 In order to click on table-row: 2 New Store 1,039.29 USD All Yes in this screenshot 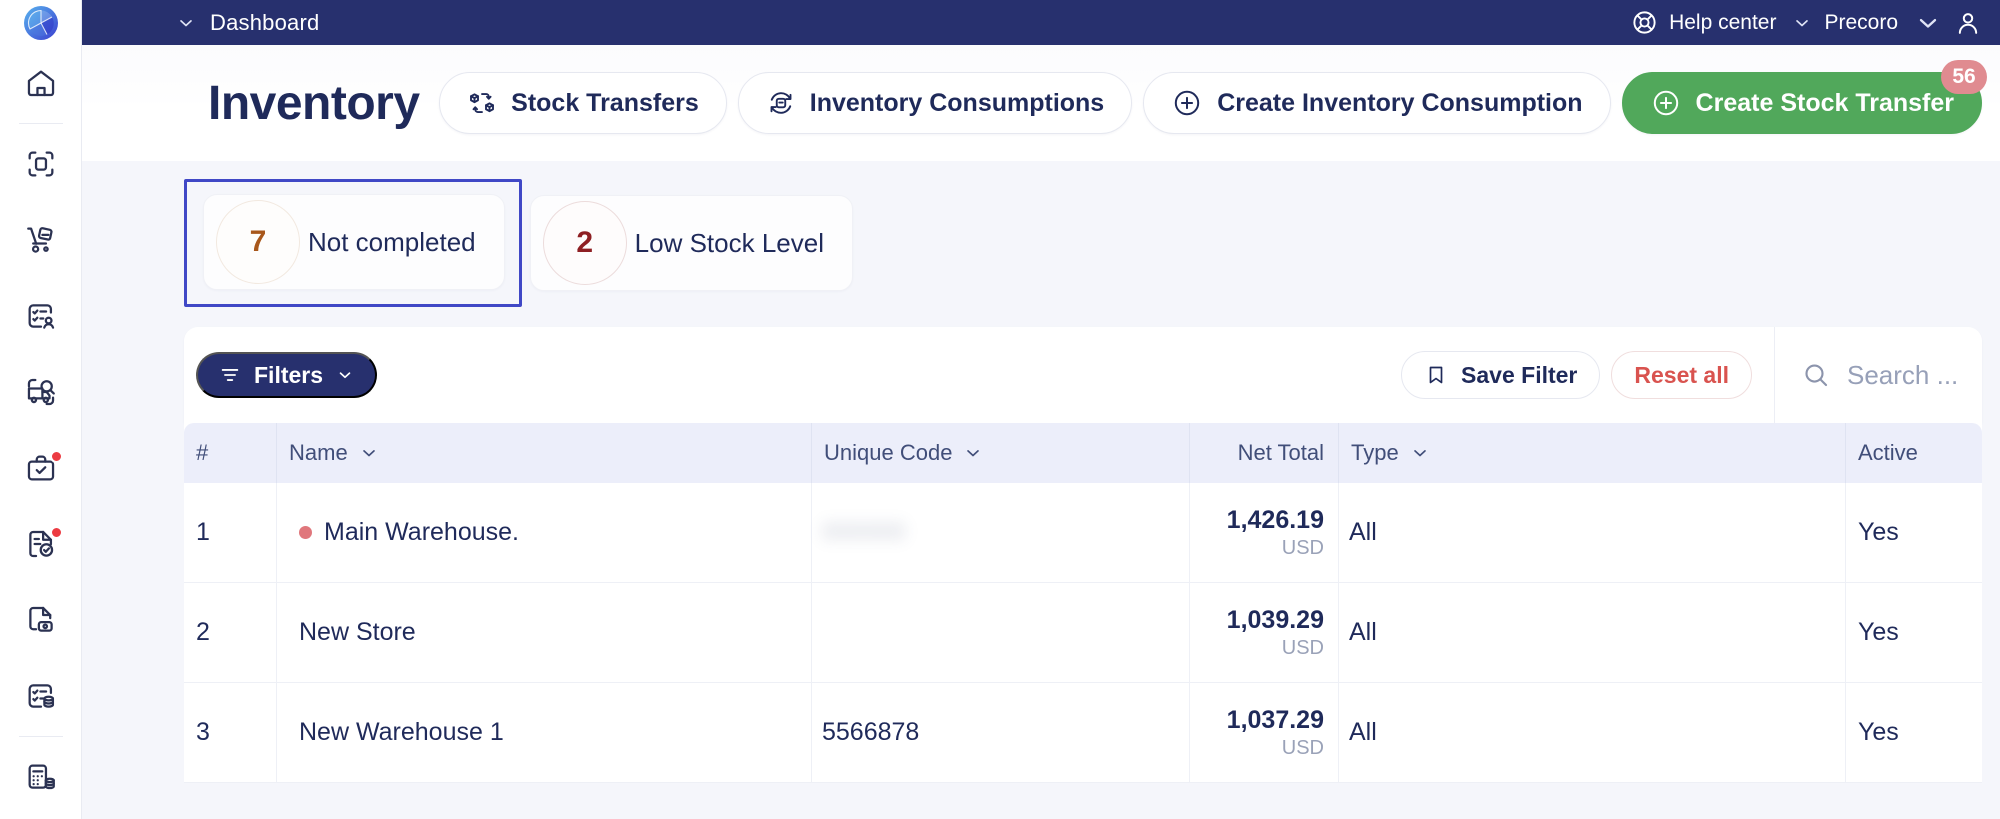, I will do `click(1083, 633)`.